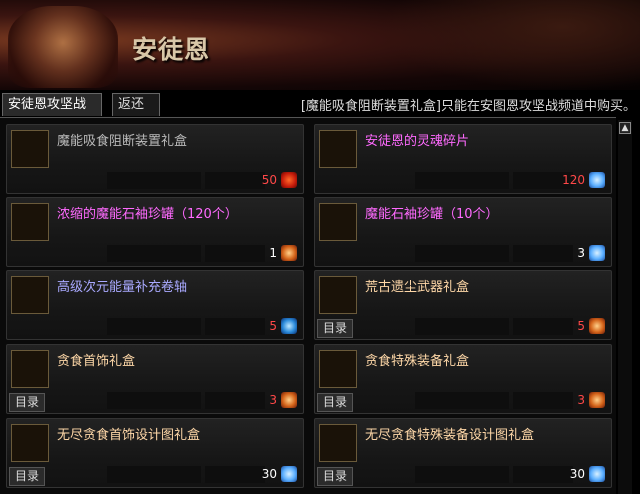  What do you see at coordinates (155, 305) in the screenshot?
I see `shop-item: 高级次元能量补充卷轴 5` at bounding box center [155, 305].